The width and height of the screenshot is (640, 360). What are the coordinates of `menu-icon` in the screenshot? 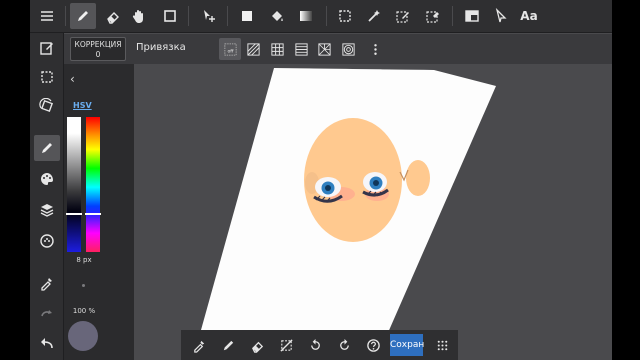 It's located at (47, 16).